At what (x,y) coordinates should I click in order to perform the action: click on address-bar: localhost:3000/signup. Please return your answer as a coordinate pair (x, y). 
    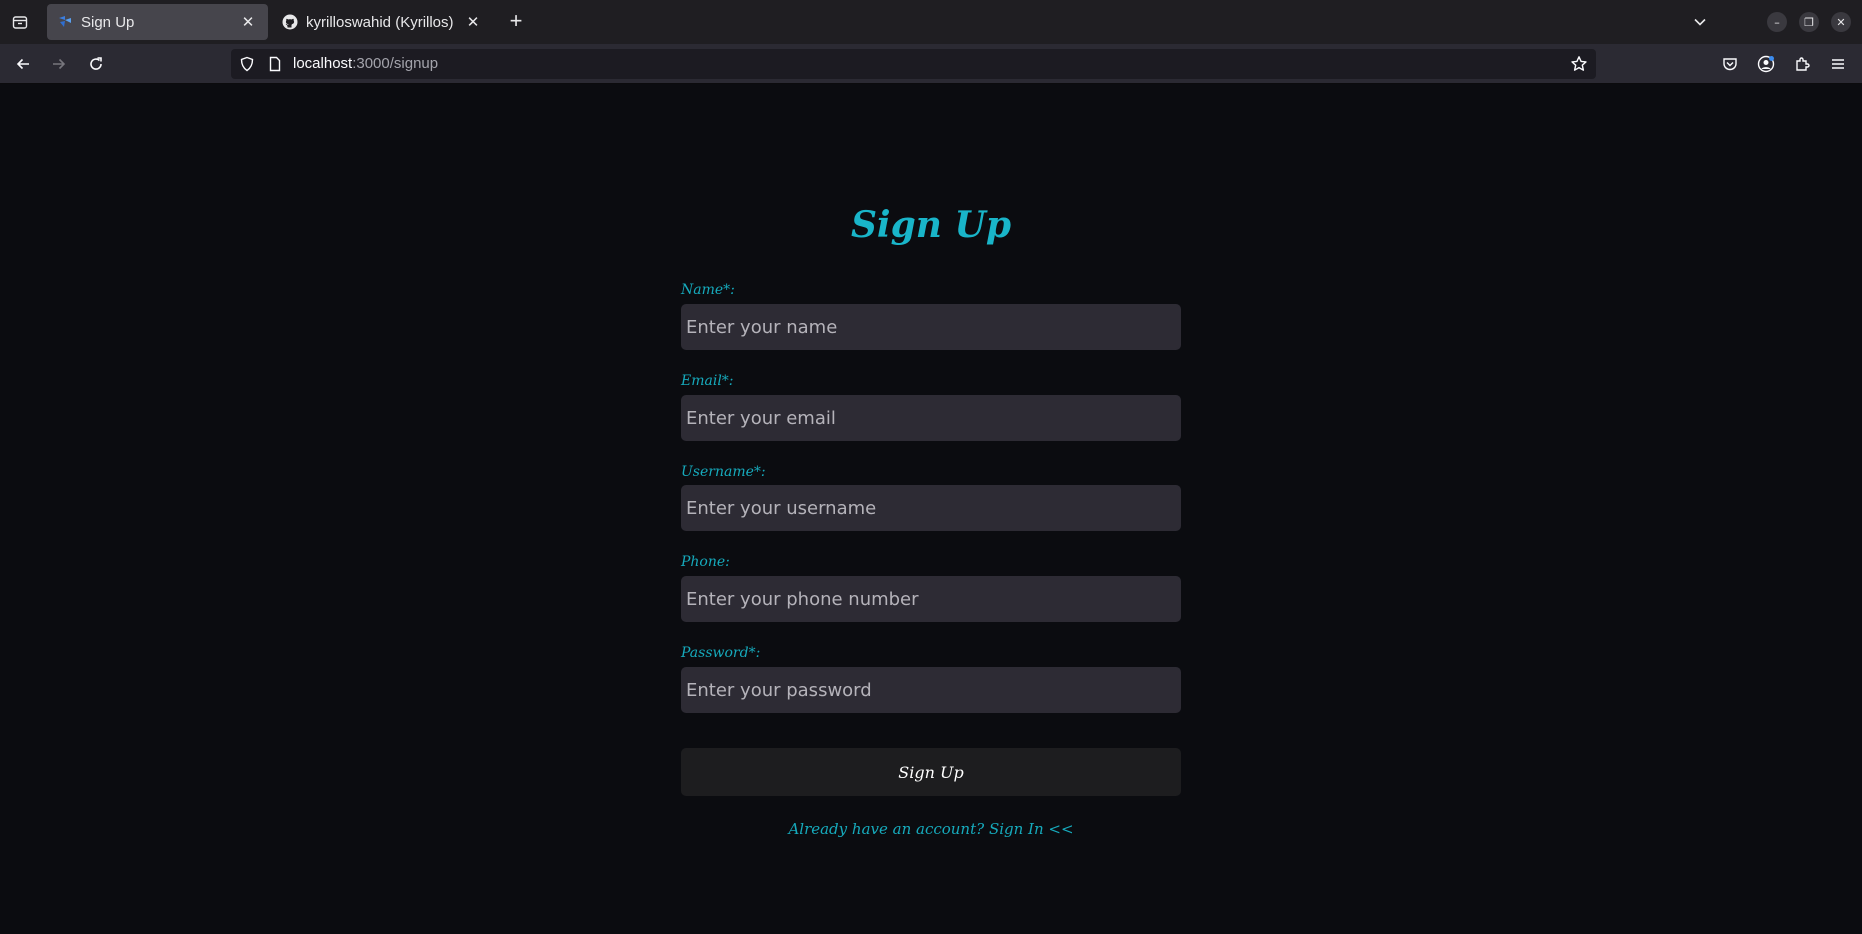
    Looking at the image, I should click on (913, 64).